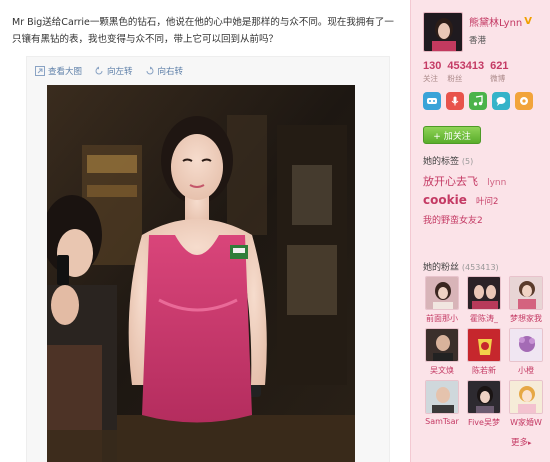 Image resolution: width=550 pixels, height=462 pixels. I want to click on fan-item: W家婚W, so click(526, 404).